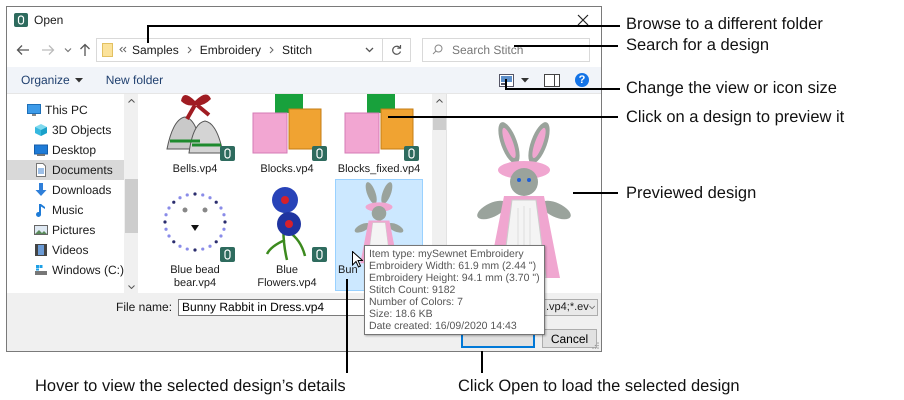 Image resolution: width=904 pixels, height=400 pixels. I want to click on callout-label: Previewed design, so click(691, 193).